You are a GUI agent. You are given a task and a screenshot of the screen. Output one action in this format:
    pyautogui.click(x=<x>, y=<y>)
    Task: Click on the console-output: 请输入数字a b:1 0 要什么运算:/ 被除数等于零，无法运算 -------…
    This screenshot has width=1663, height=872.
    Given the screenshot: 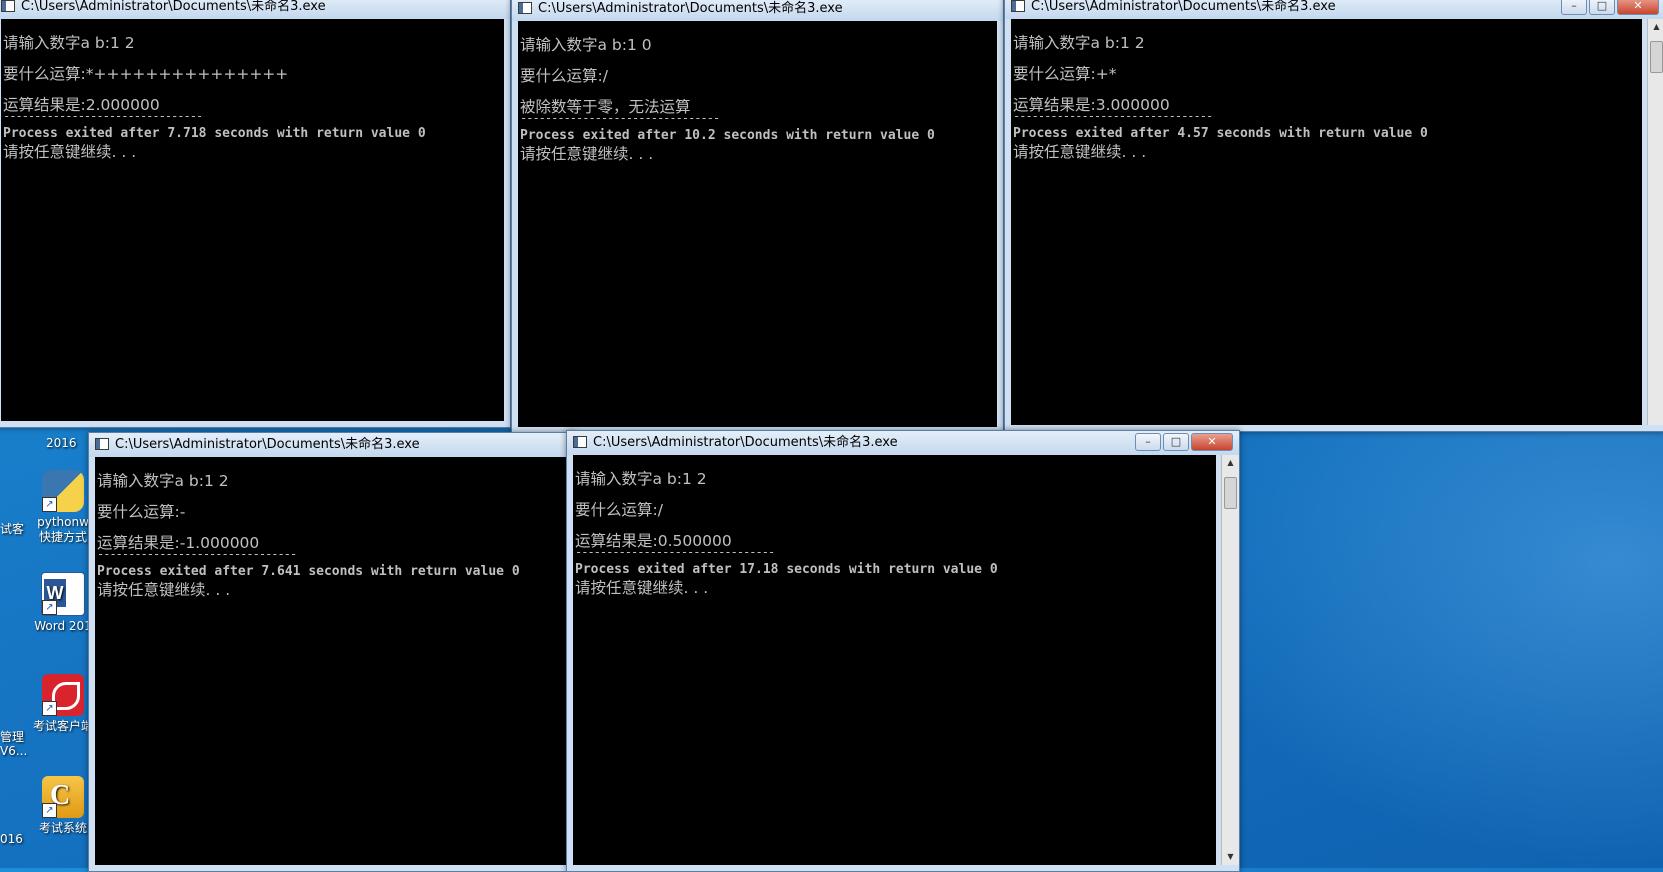 What is the action you would take?
    pyautogui.click(x=757, y=224)
    